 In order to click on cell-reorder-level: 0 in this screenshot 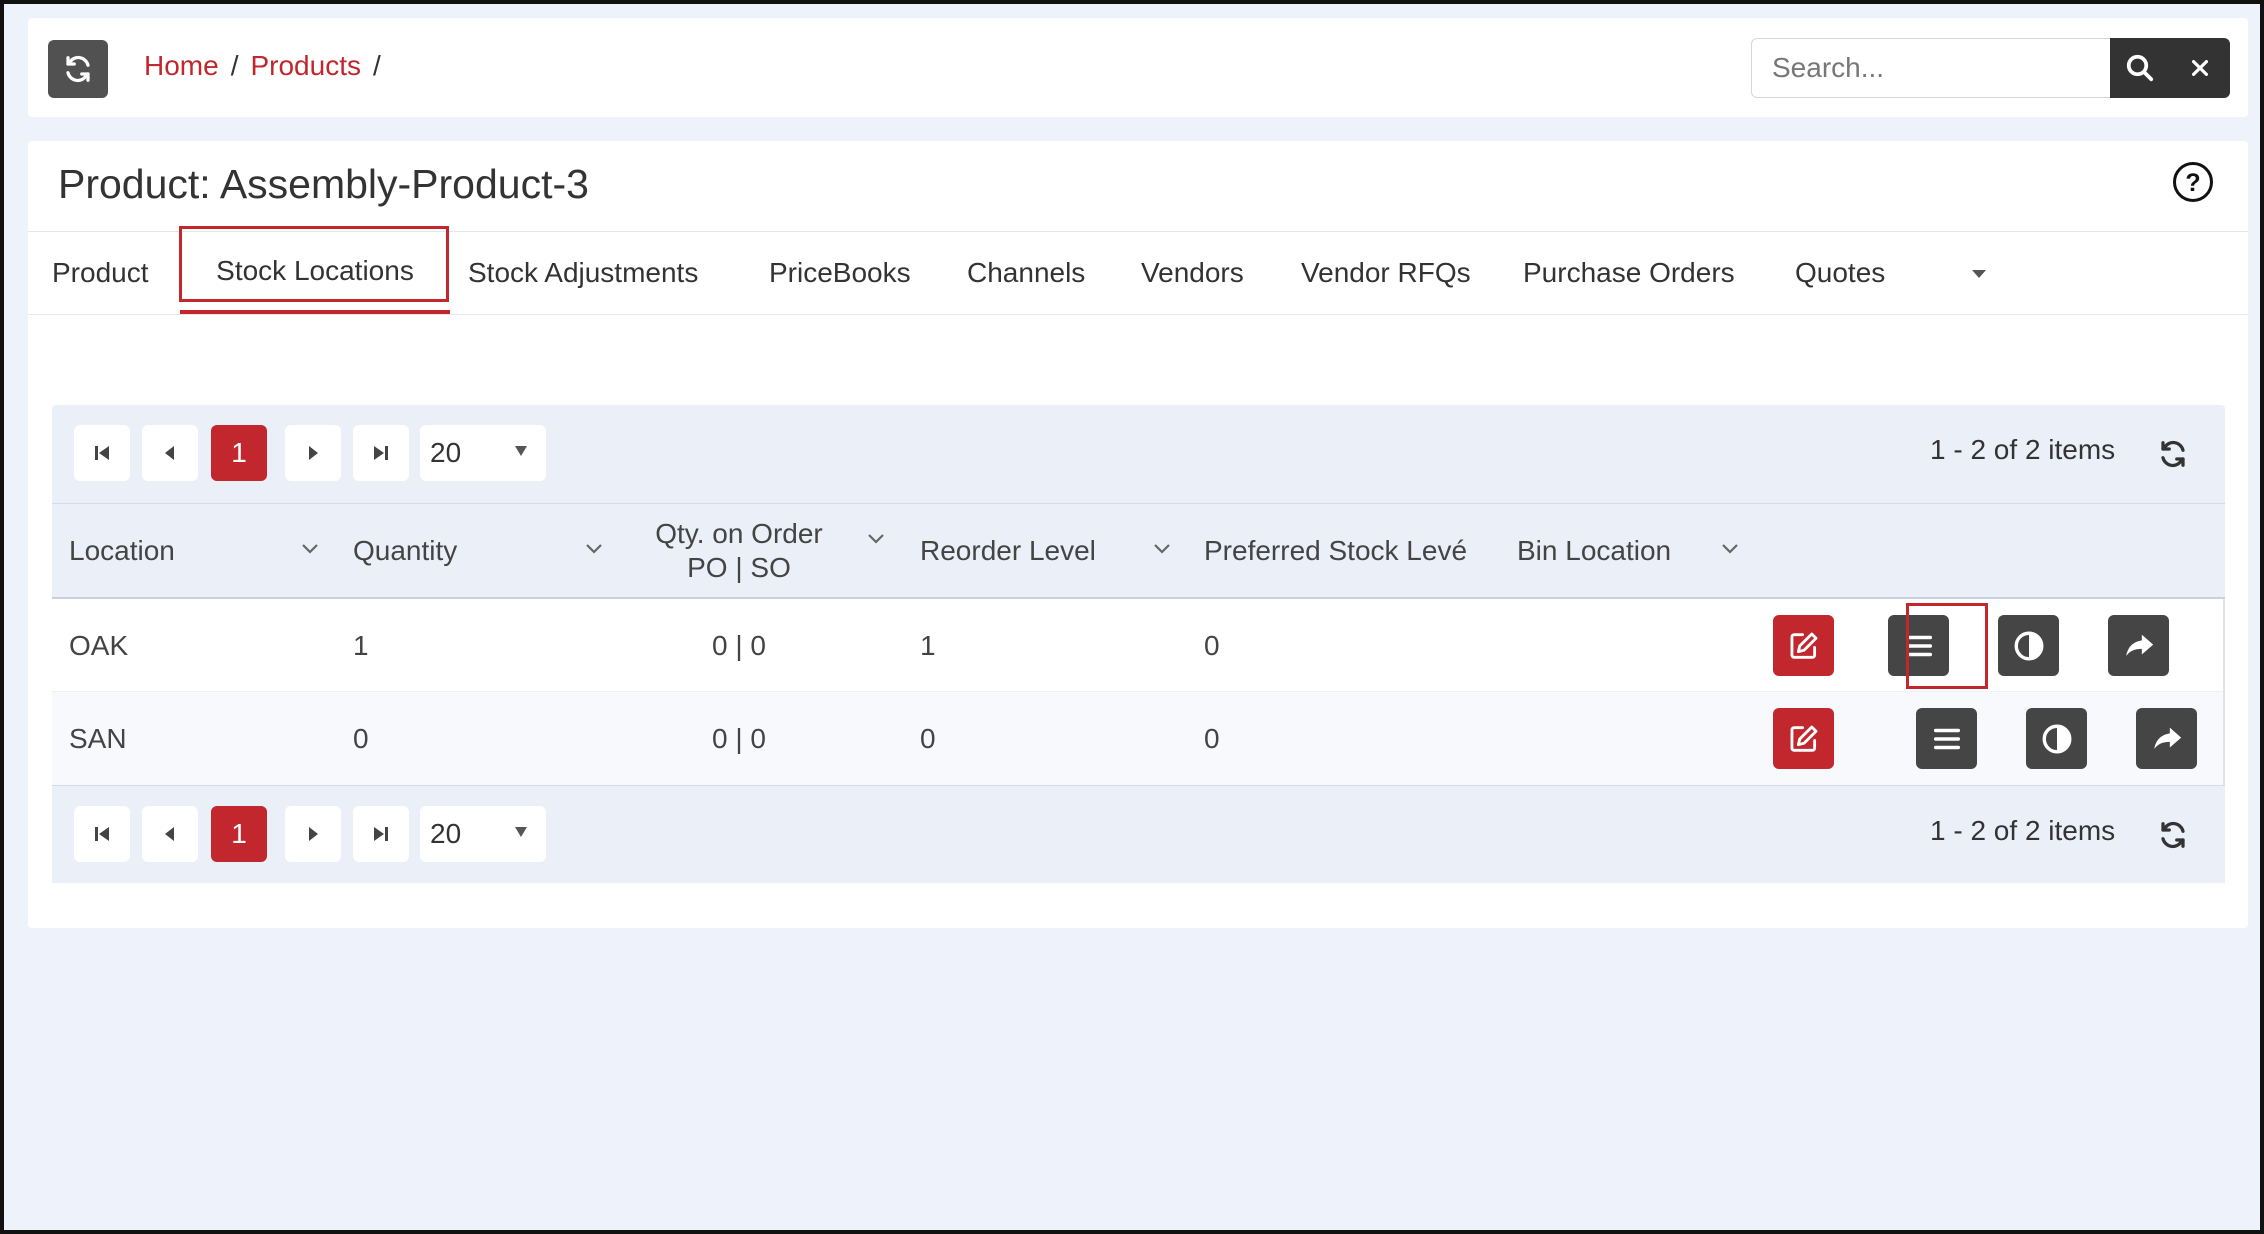, I will do `click(928, 738)`.